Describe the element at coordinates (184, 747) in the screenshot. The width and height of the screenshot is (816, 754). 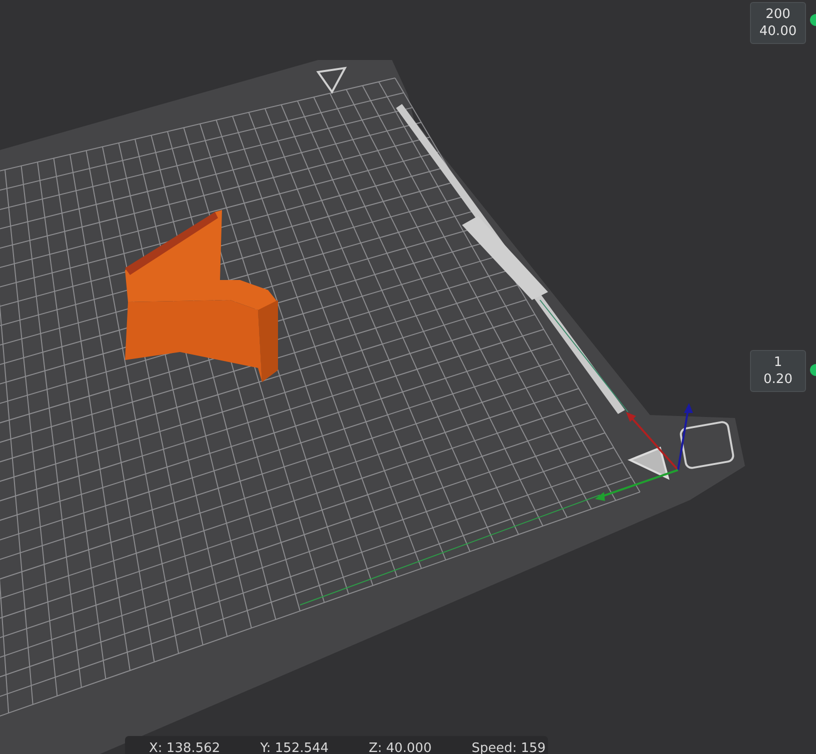
I see `status-value: X: 138.562` at that location.